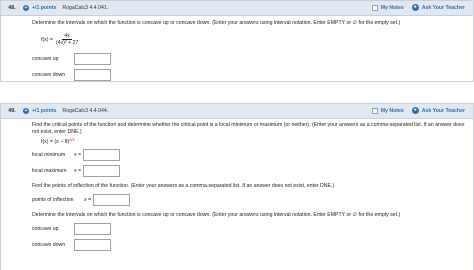 This screenshot has width=474, height=270. Describe the element at coordinates (112, 200) in the screenshot. I see `inflection-input` at that location.